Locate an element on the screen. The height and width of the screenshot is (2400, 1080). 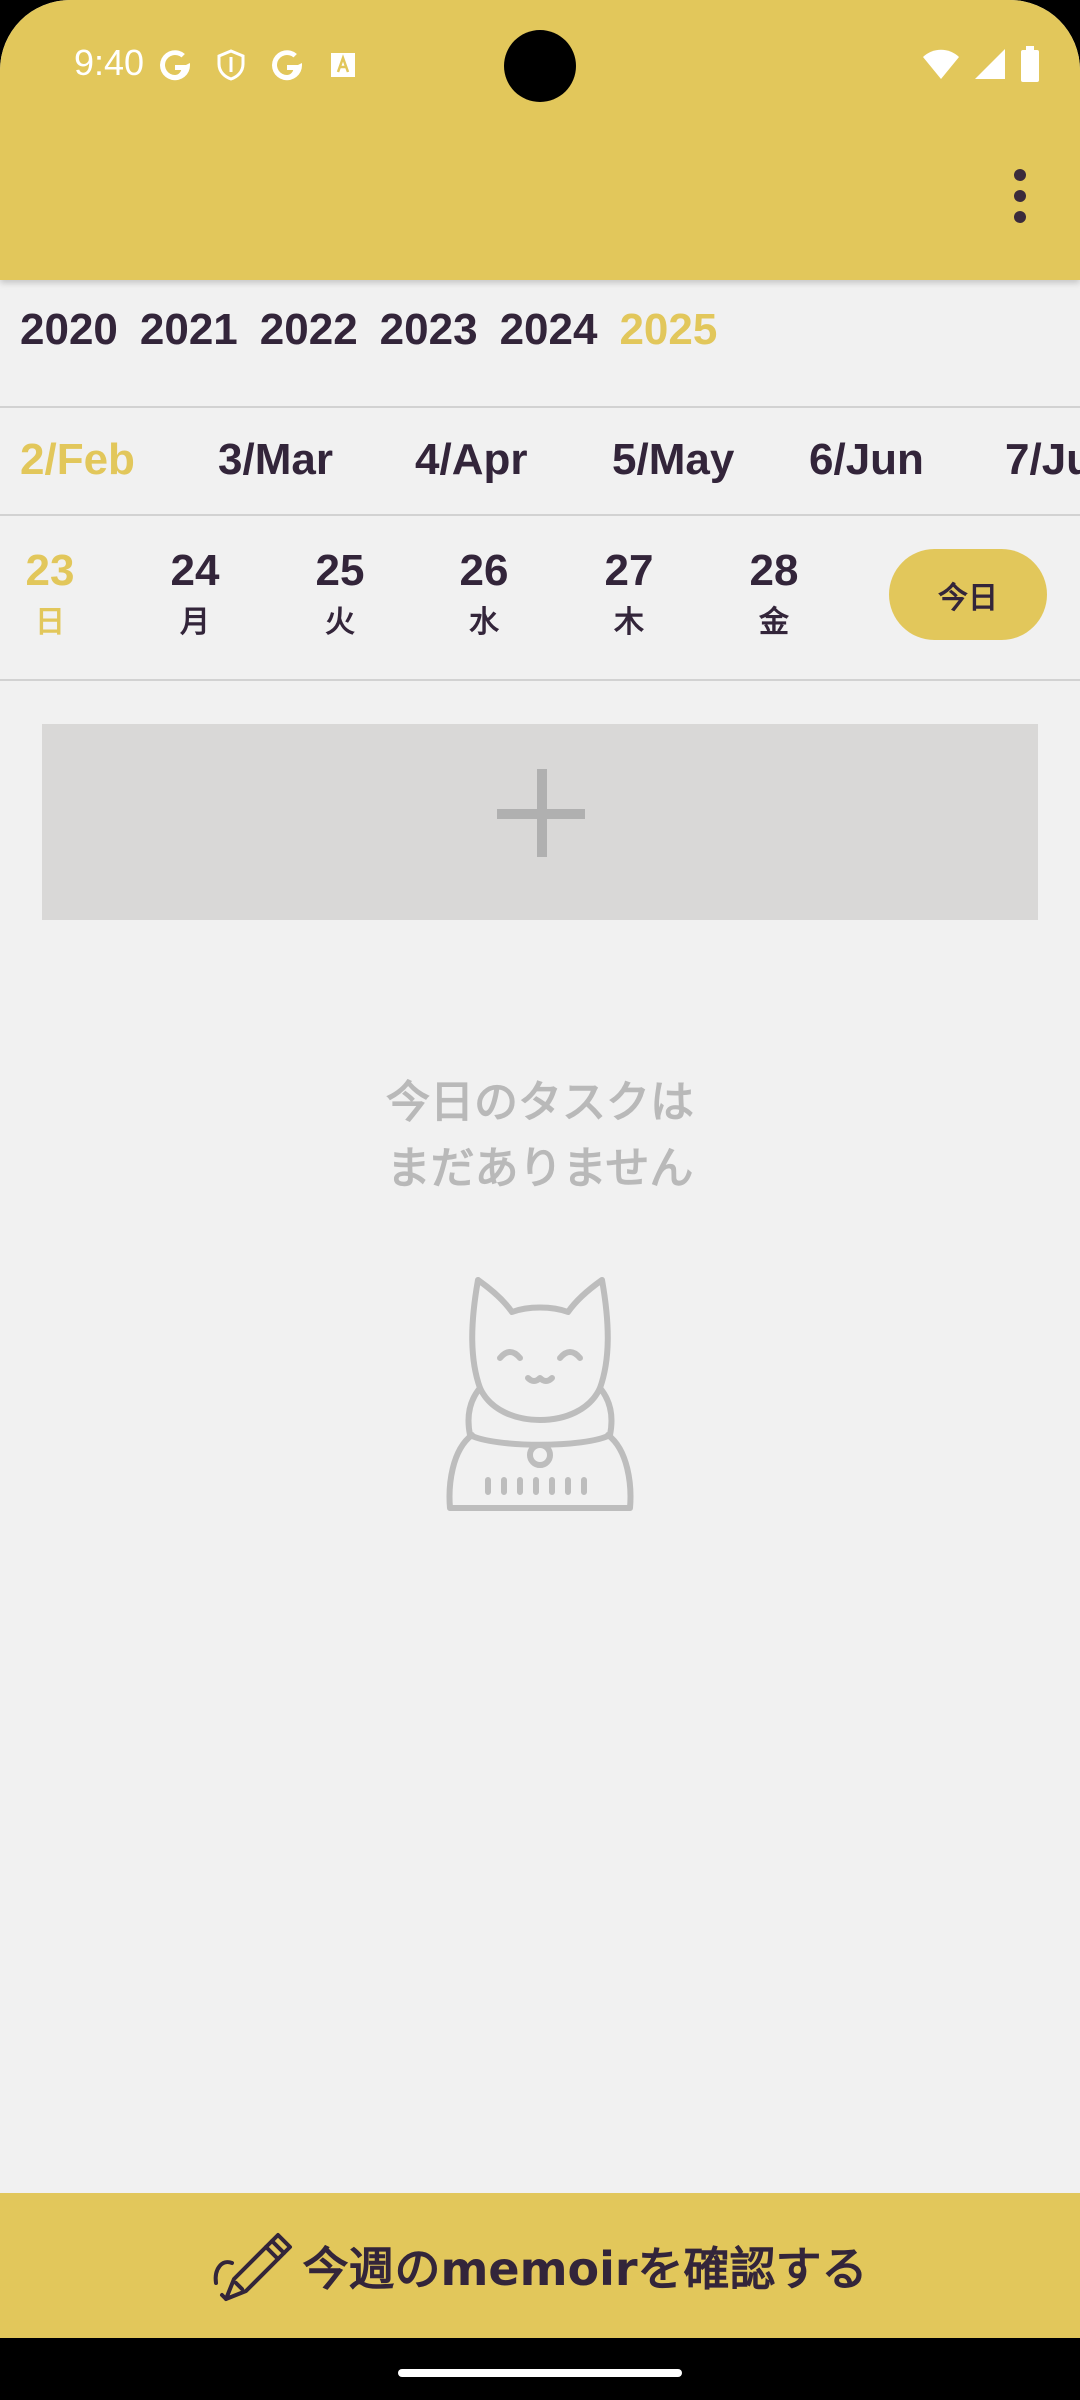
year-item: 2024 is located at coordinates (549, 330).